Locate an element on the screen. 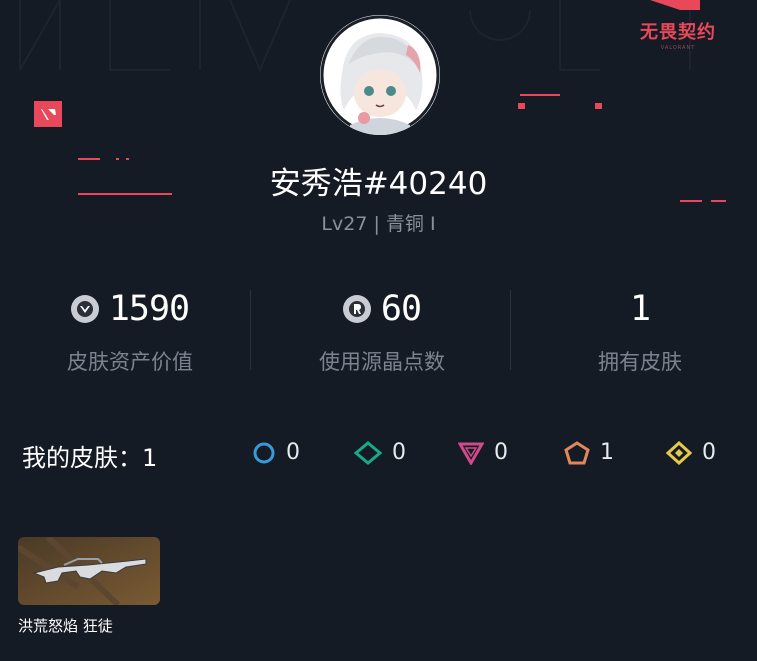 The height and width of the screenshot is (661, 757). select-tier-icon is located at coordinates (264, 452).